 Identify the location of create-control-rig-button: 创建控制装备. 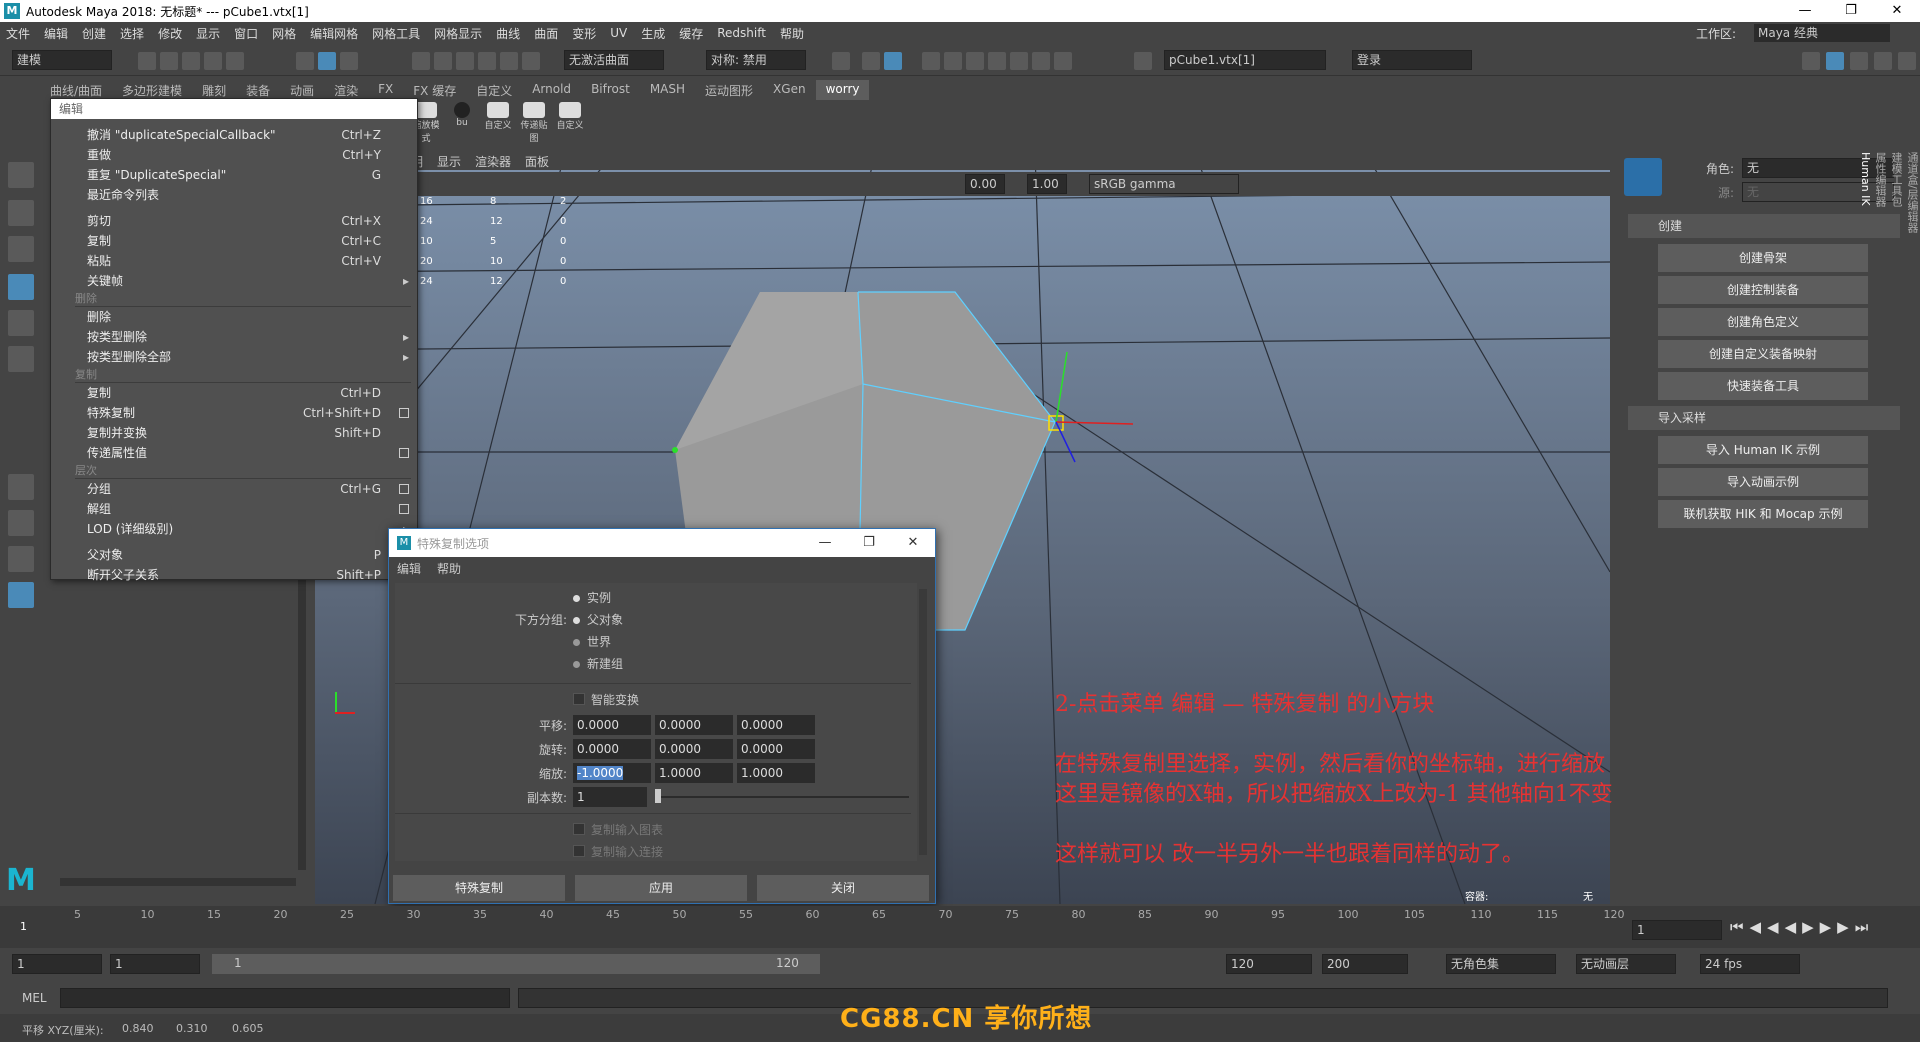
(1763, 290).